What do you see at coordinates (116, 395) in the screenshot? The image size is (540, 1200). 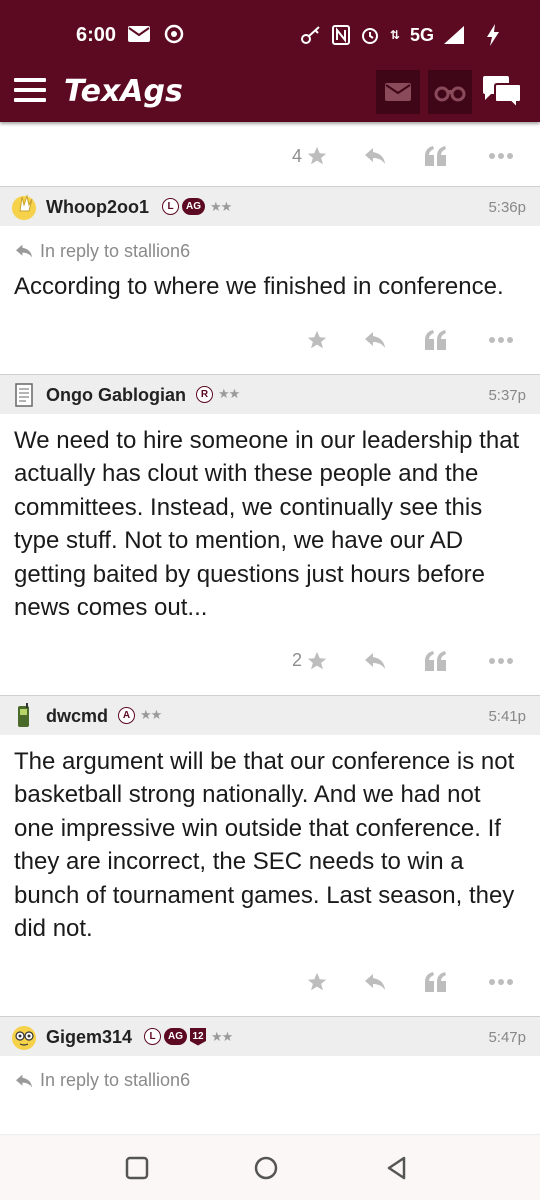 I see `username: Ongo Gablogian` at bounding box center [116, 395].